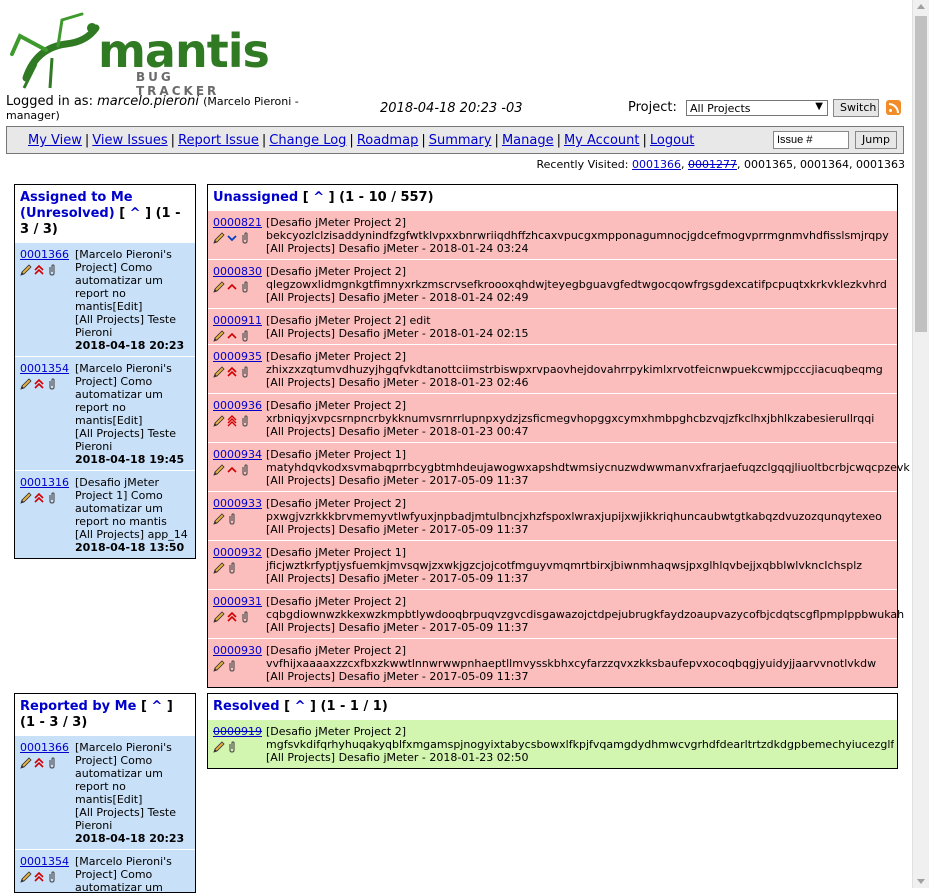 The image size is (929, 893). I want to click on issue-id-cell: 0000911, so click(237, 326).